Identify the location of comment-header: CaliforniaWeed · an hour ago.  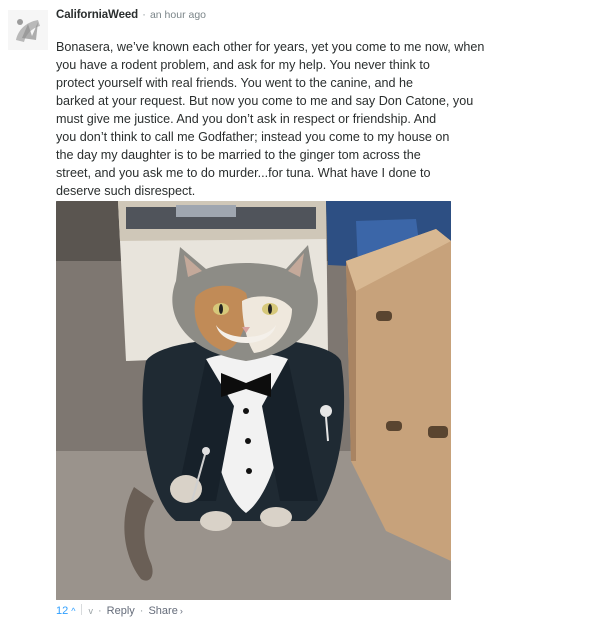
(131, 15).